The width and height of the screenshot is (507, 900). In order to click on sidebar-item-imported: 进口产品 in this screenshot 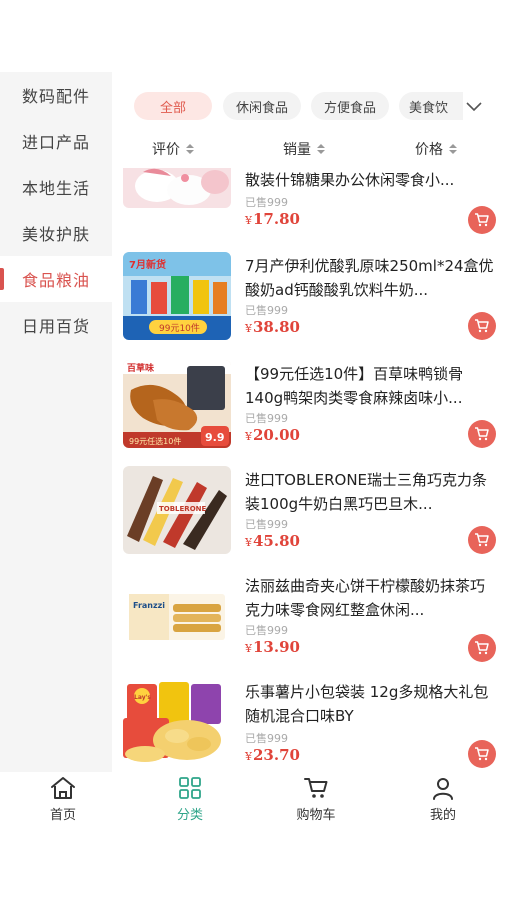, I will do `click(56, 141)`.